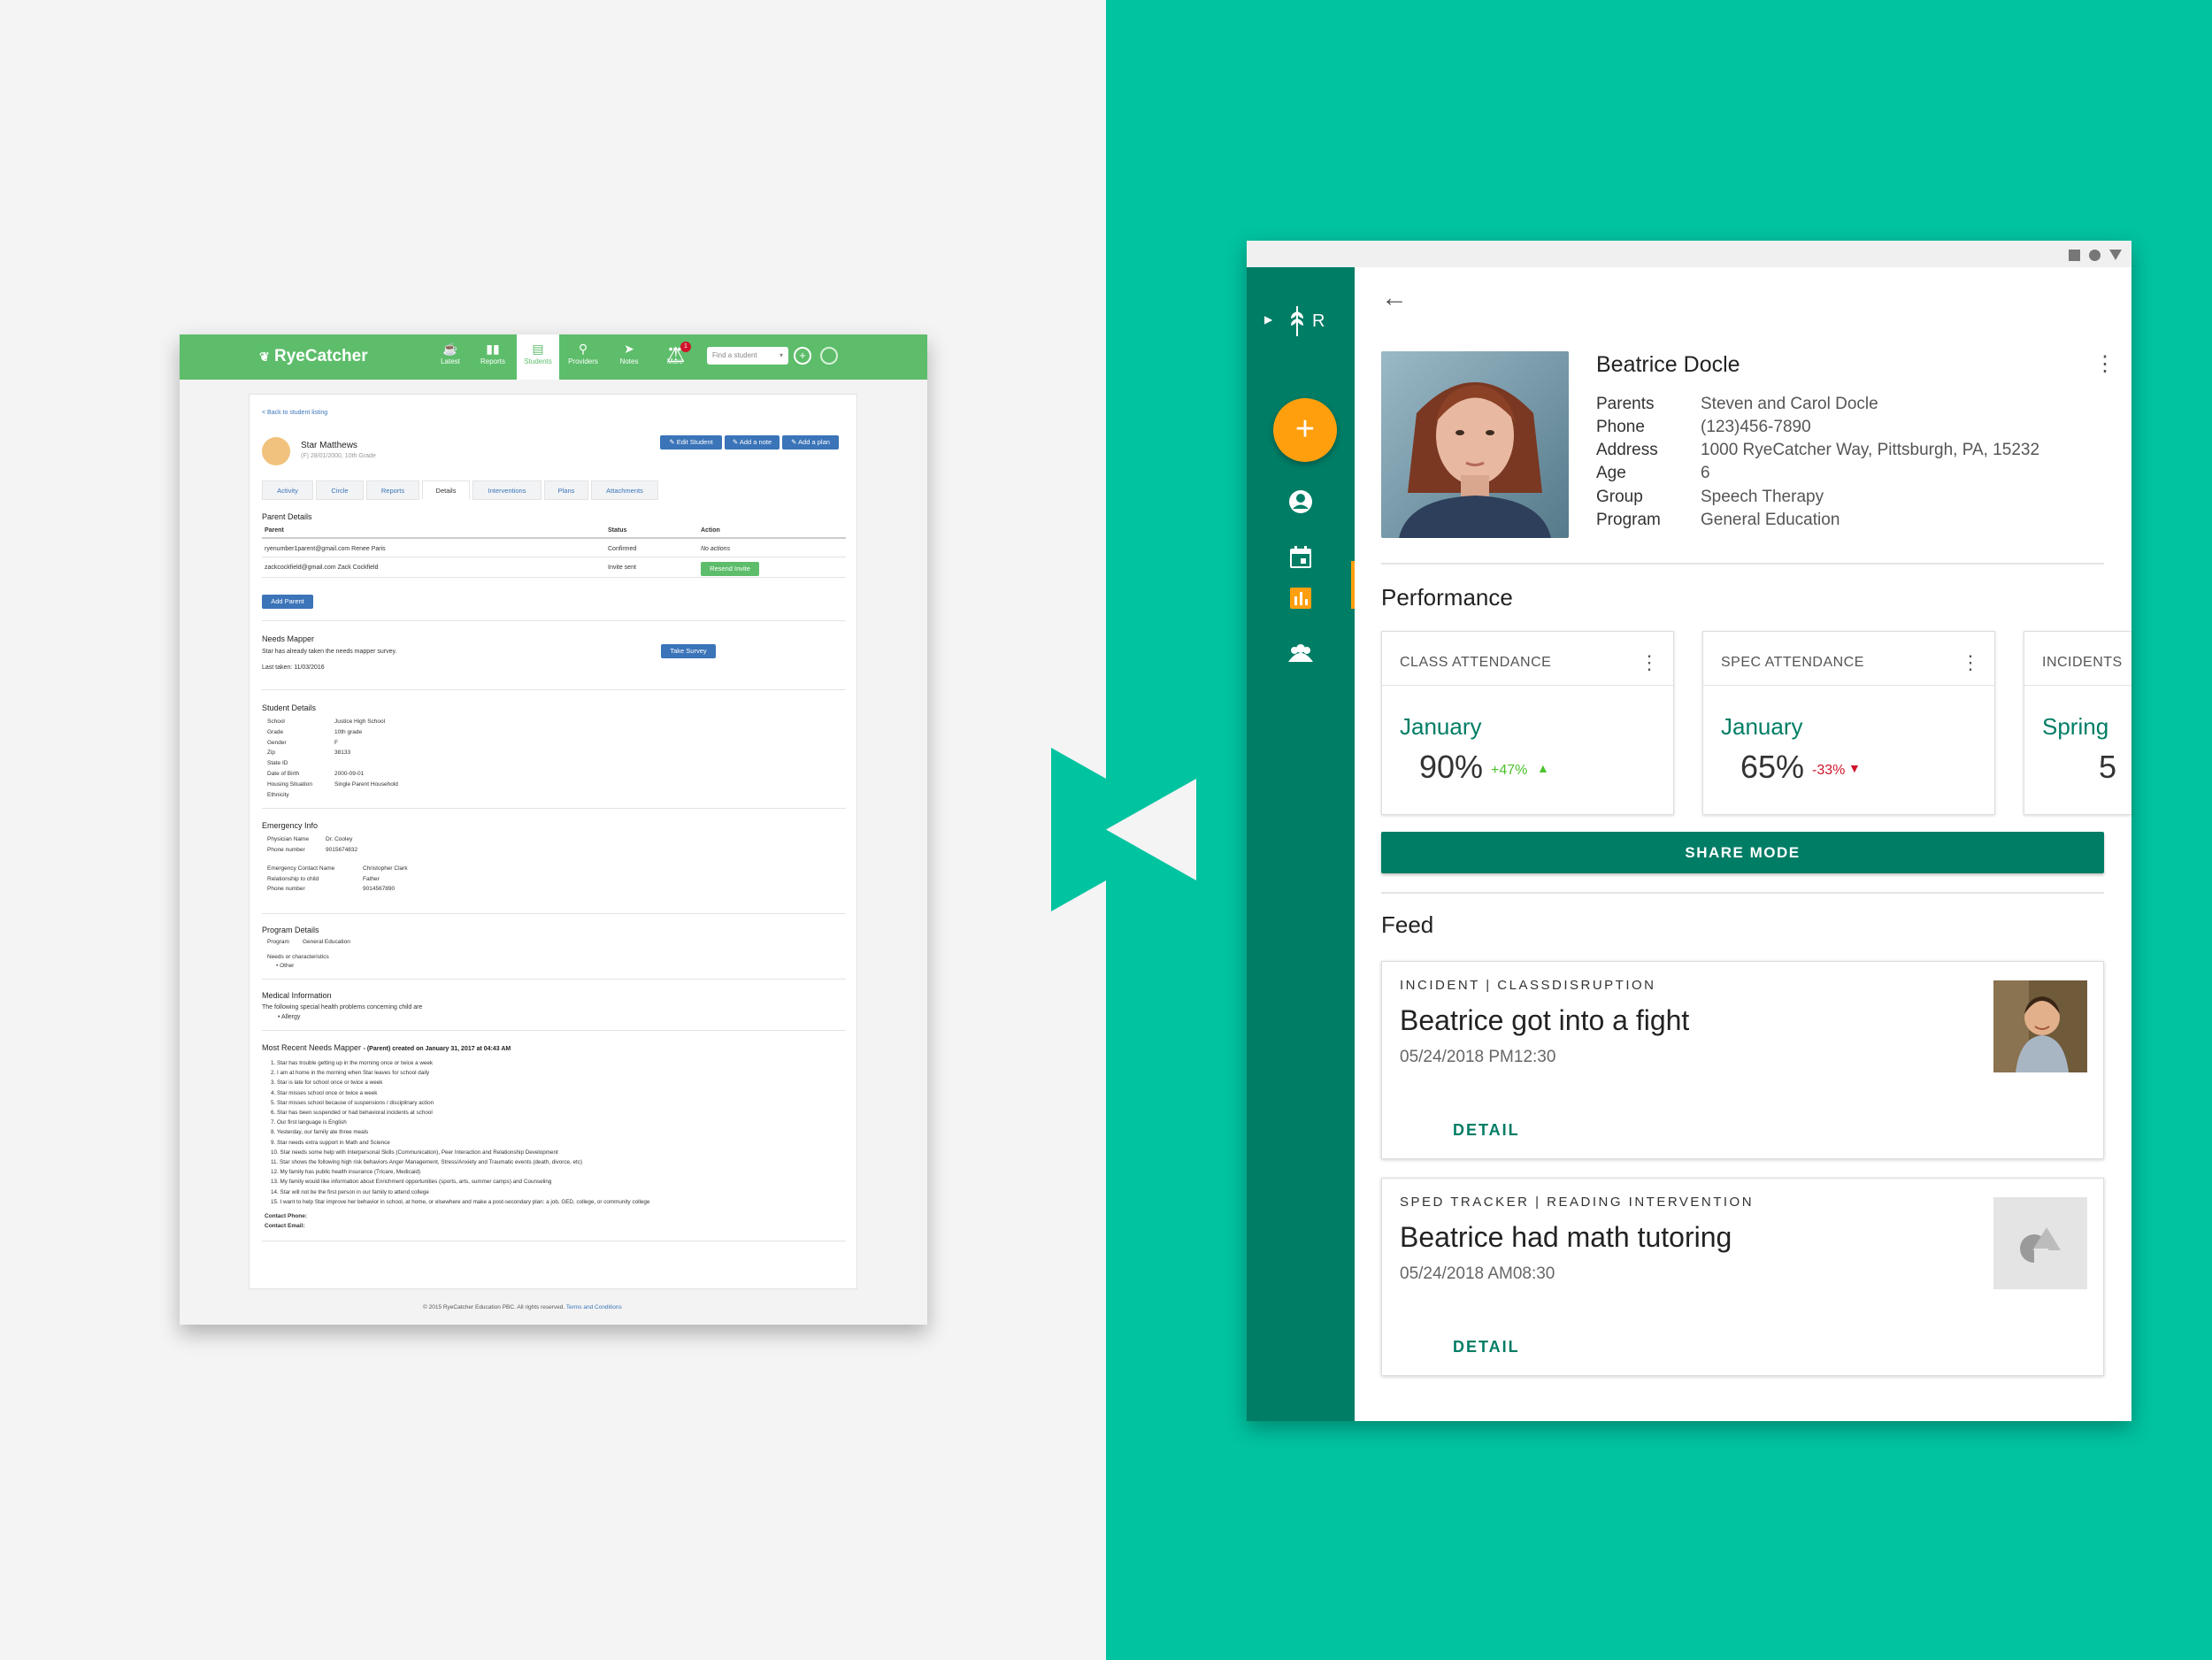  I want to click on old-nav-reports: ▮▮ Reports, so click(493, 358).